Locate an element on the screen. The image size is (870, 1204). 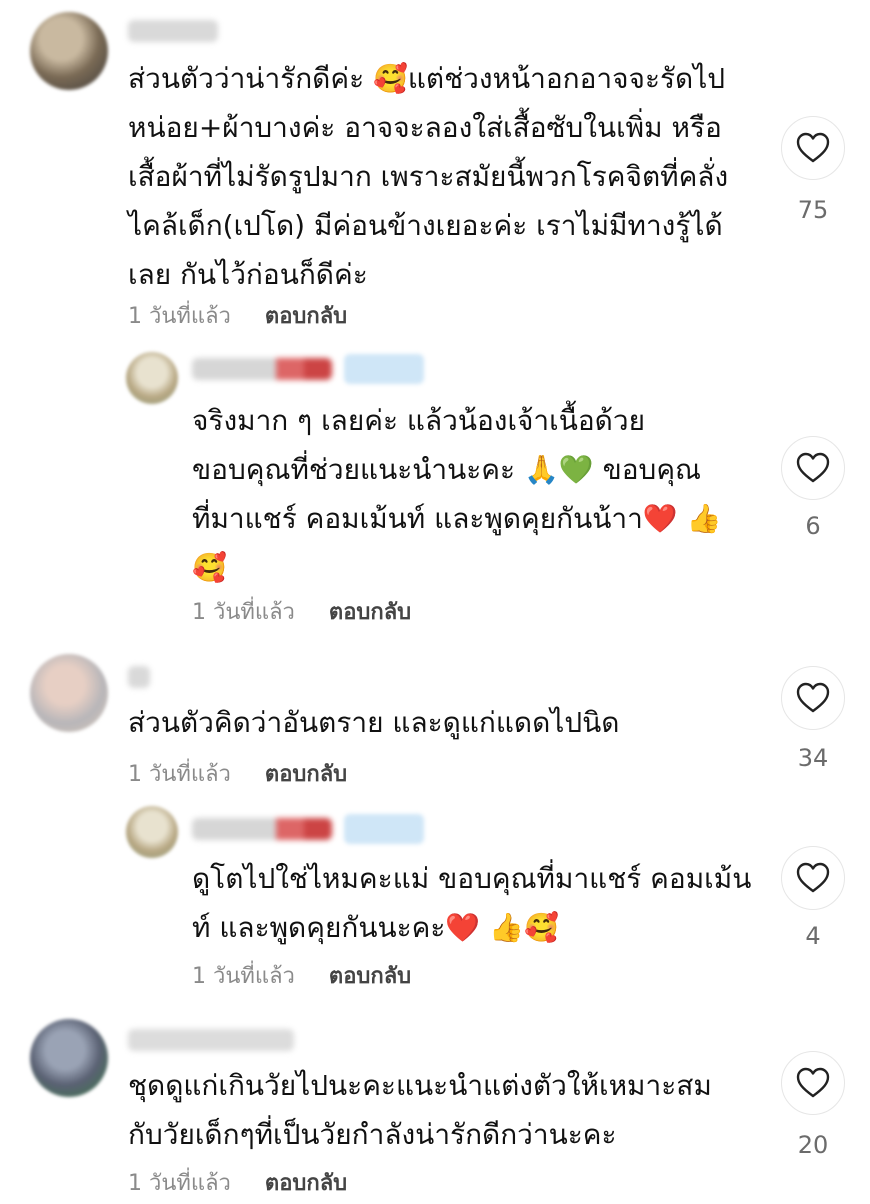
like-count: 34 is located at coordinates (813, 758).